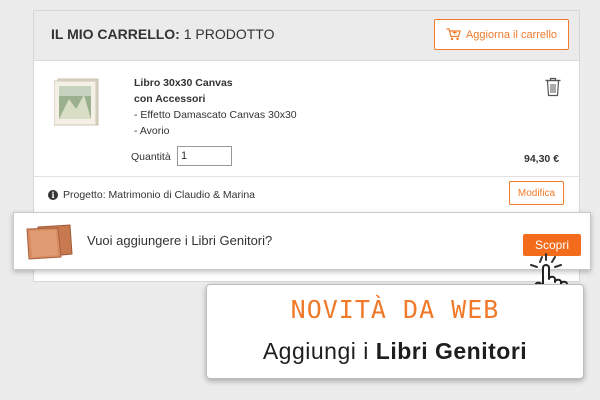  What do you see at coordinates (180, 240) in the screenshot?
I see `promo-text: Vuoi aggiungere i Libri Genitori?` at bounding box center [180, 240].